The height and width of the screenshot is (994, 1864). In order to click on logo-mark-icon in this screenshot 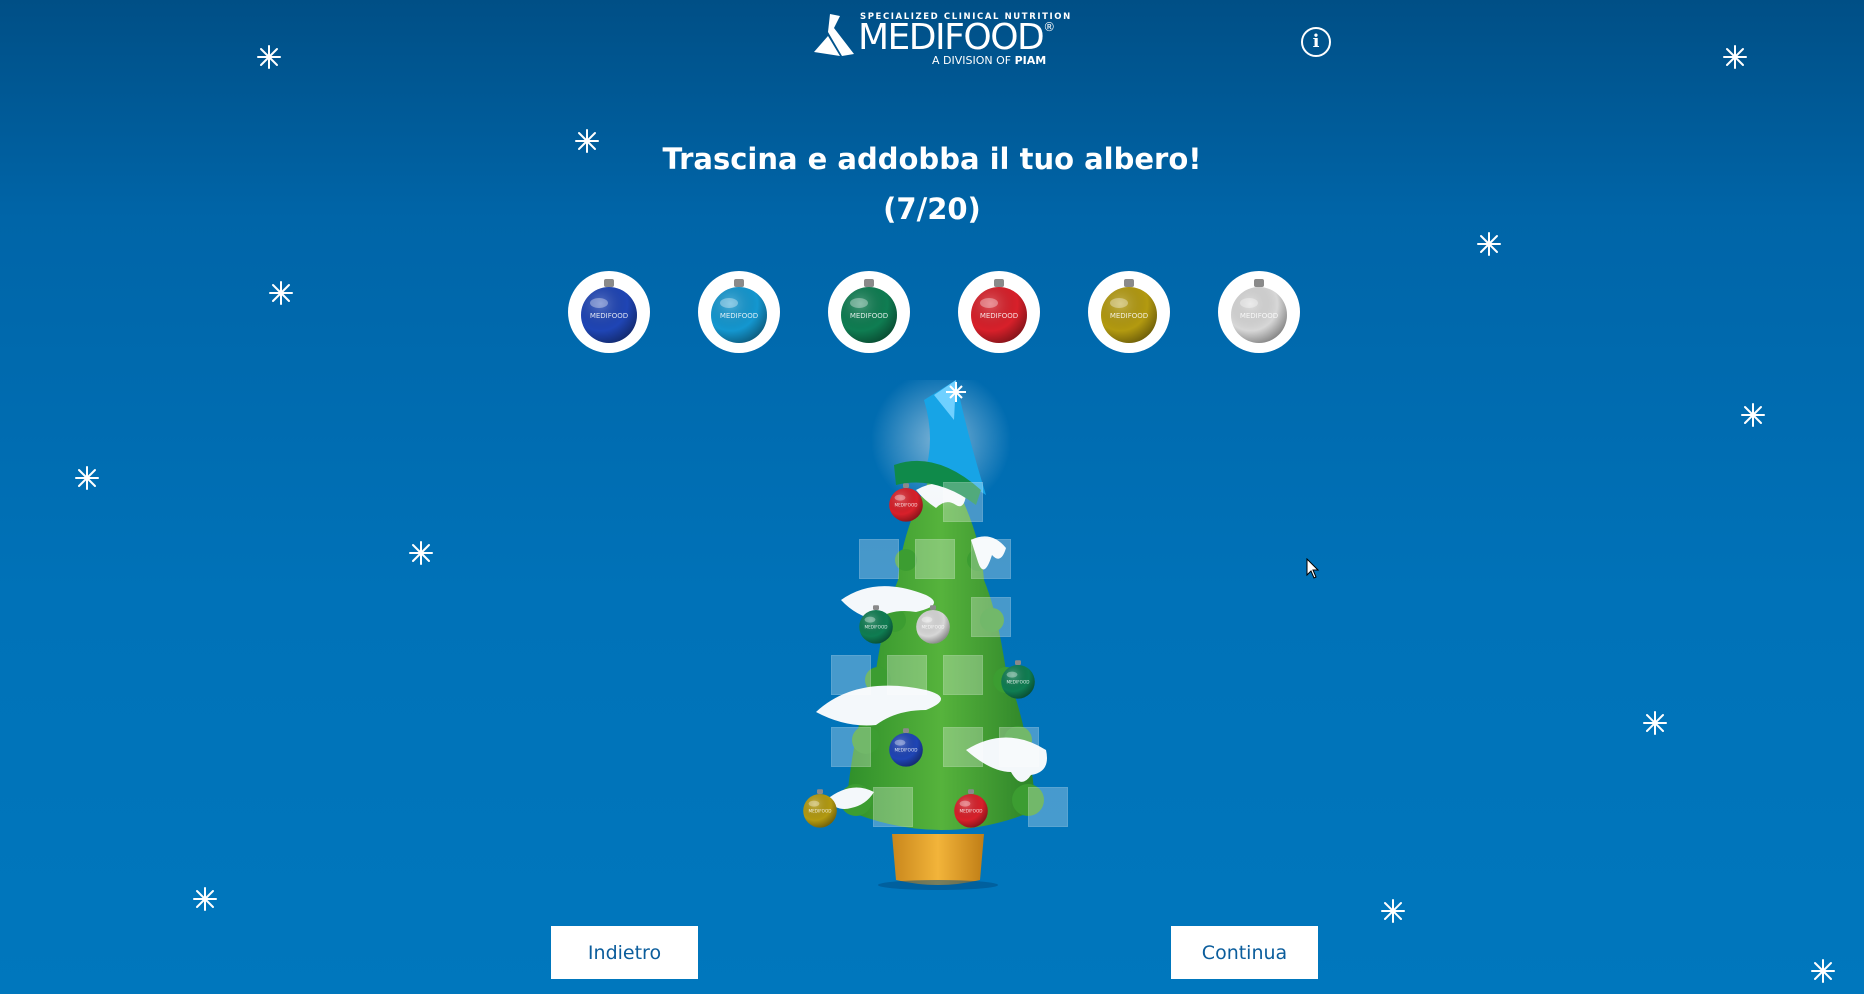, I will do `click(834, 35)`.